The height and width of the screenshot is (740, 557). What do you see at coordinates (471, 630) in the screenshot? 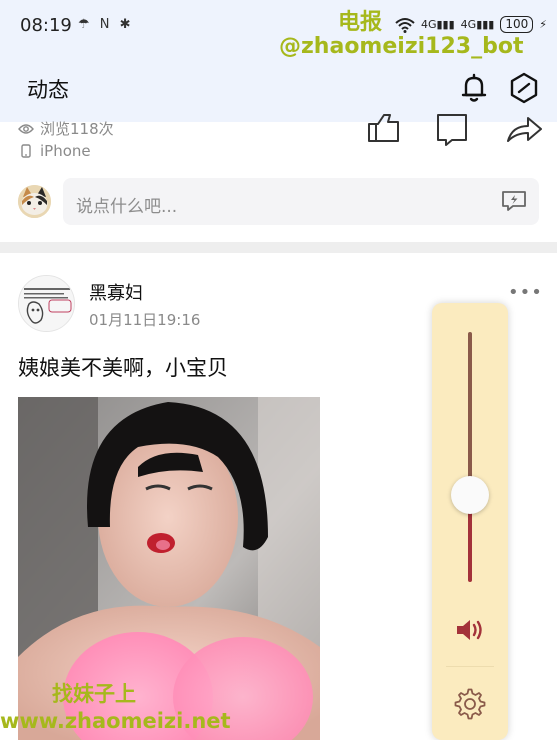
I see `speaker-icon` at bounding box center [471, 630].